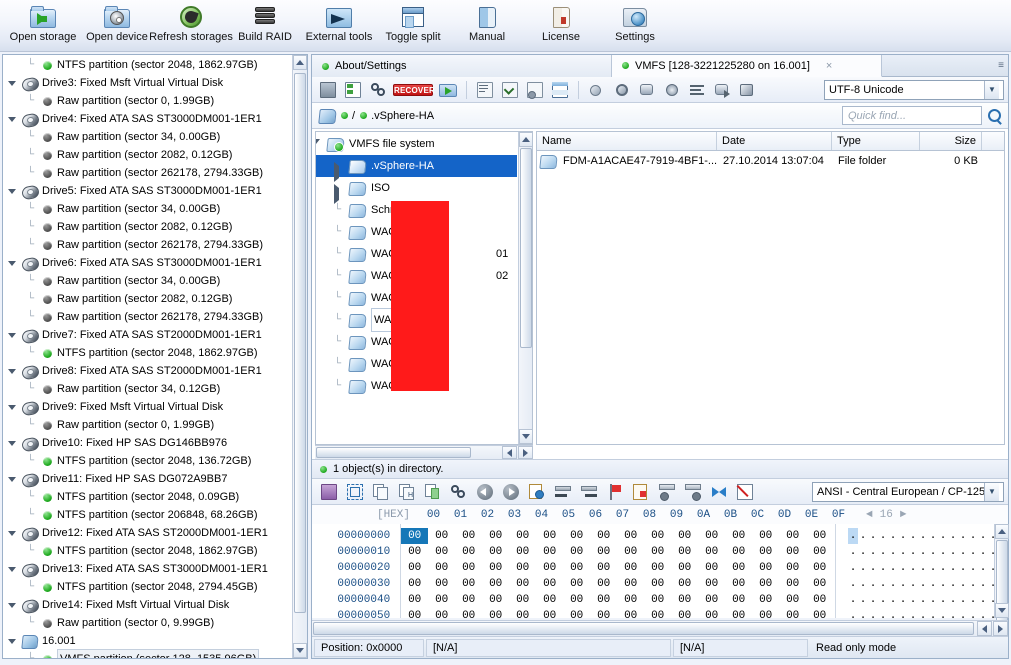  Describe the element at coordinates (448, 90) in the screenshot. I see `open-image-icon` at that location.